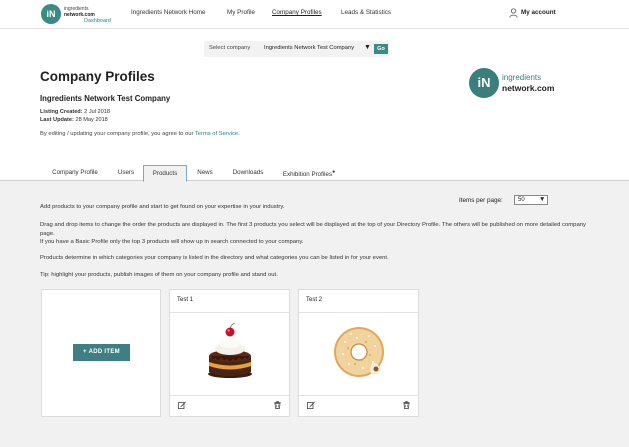 Image resolution: width=629 pixels, height=447 pixels. I want to click on tab-products: Products, so click(165, 173).